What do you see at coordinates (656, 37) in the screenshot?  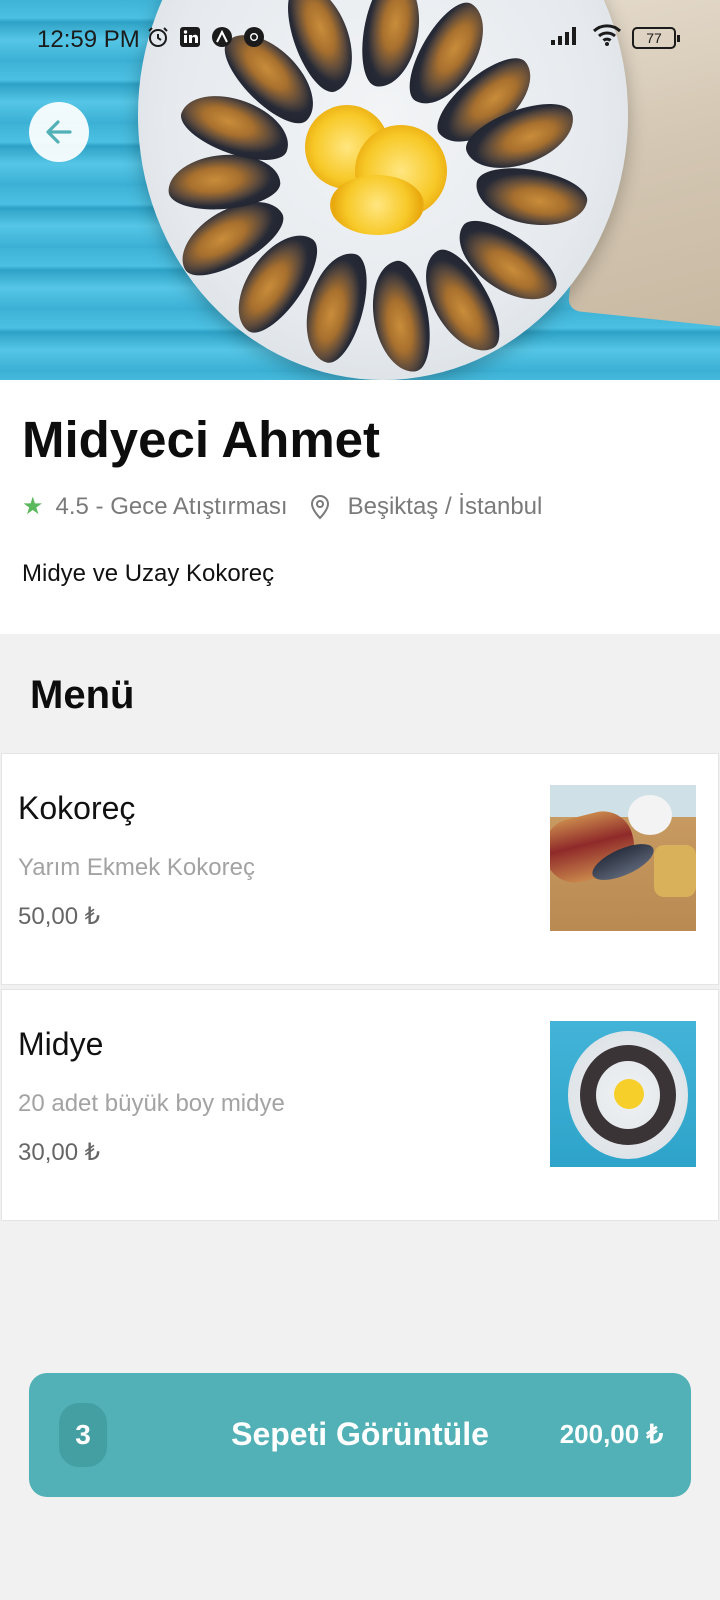 I see `battery-icon: 77` at bounding box center [656, 37].